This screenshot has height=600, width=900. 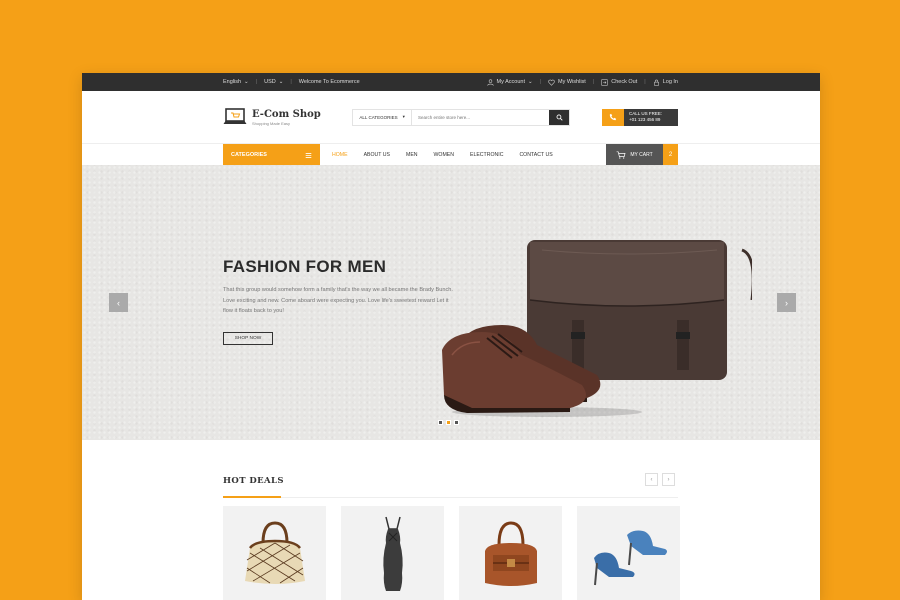 I want to click on checkout-icon, so click(x=604, y=82).